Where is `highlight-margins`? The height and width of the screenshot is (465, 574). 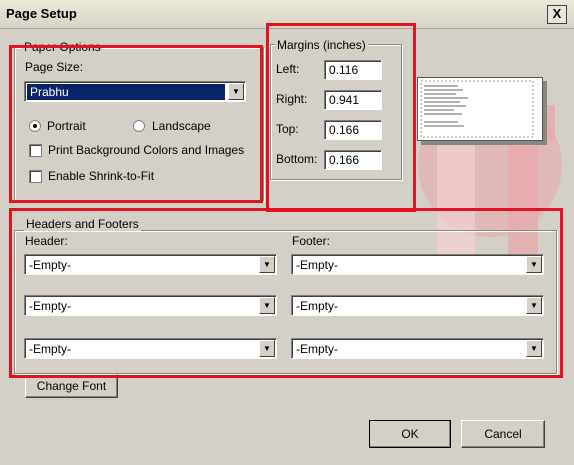 highlight-margins is located at coordinates (341, 117).